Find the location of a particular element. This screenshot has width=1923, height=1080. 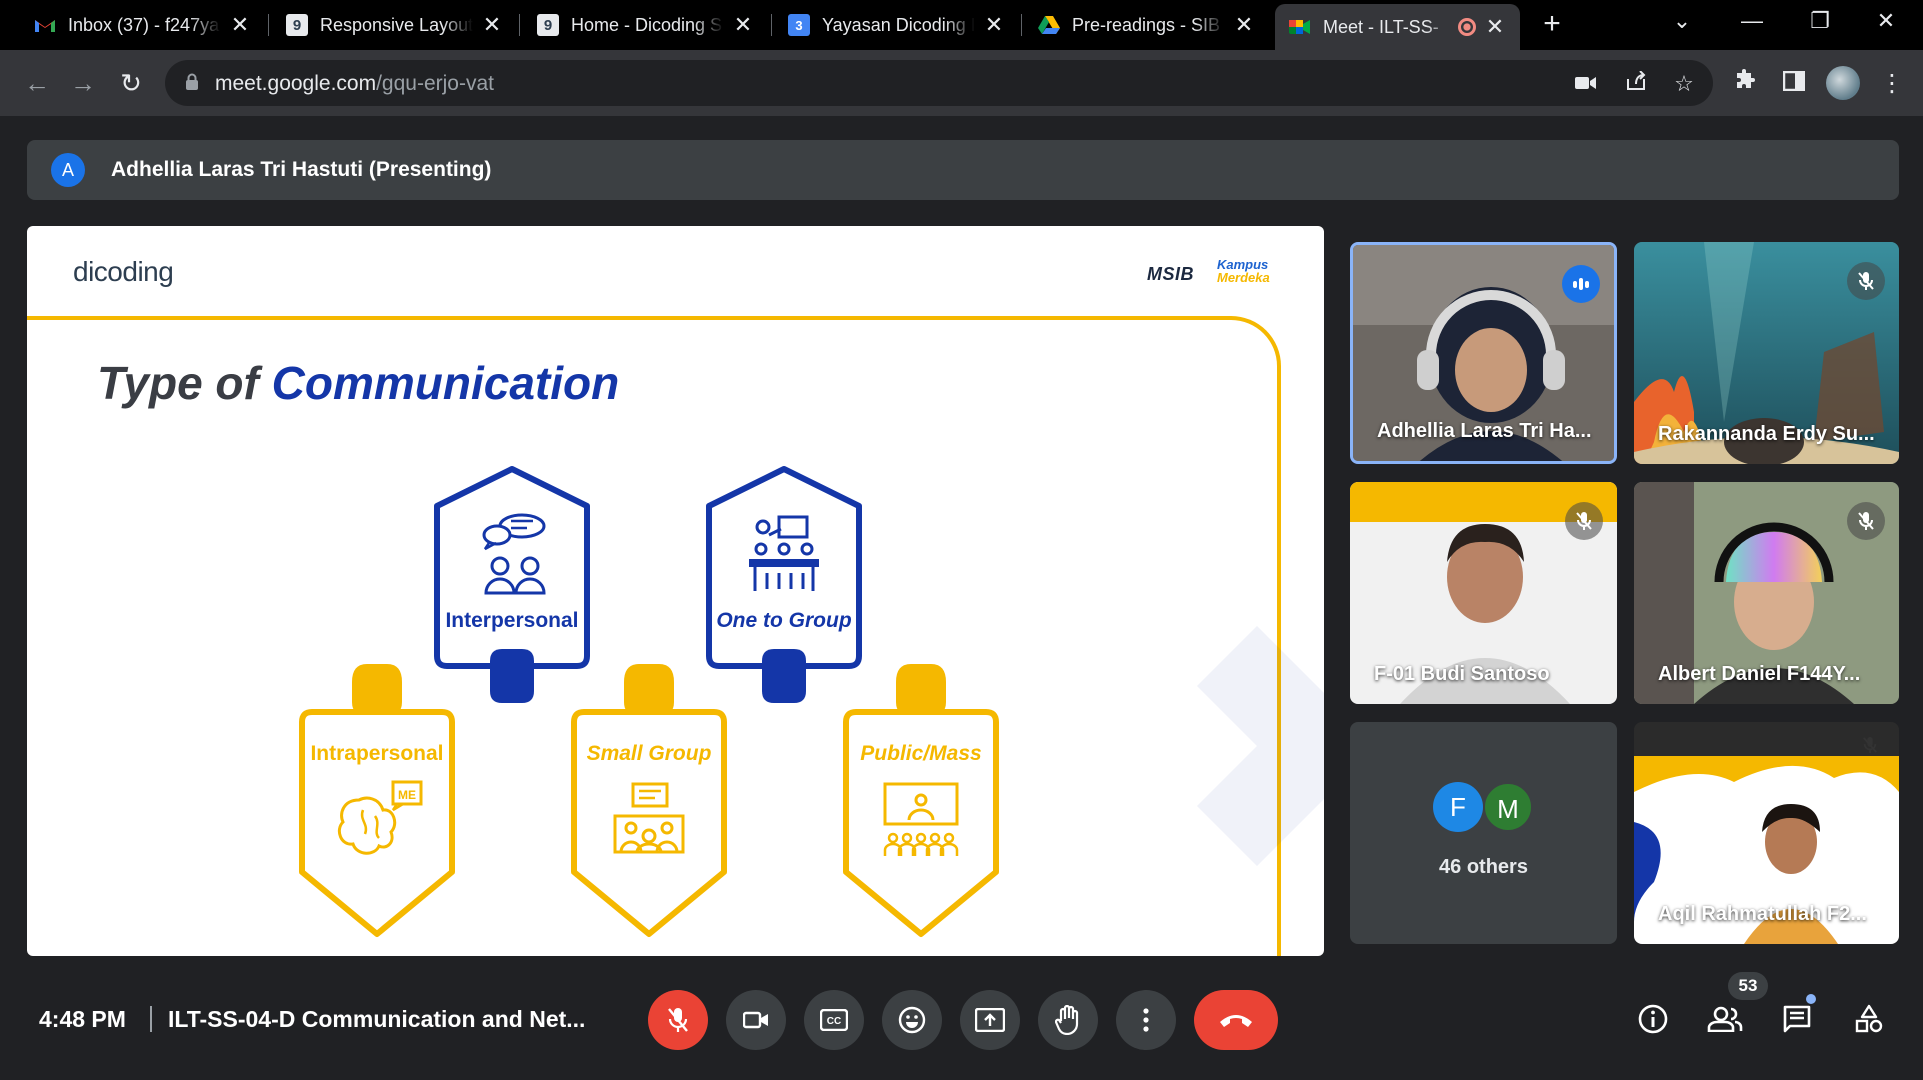

participant-tile: F-01 Budi Santoso is located at coordinates (1483, 593).